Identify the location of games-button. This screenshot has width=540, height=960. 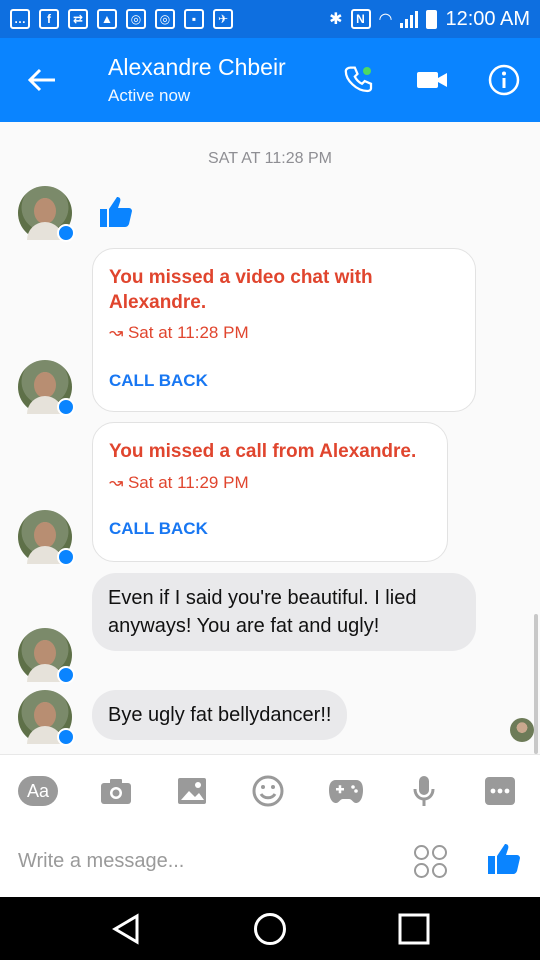
(346, 791).